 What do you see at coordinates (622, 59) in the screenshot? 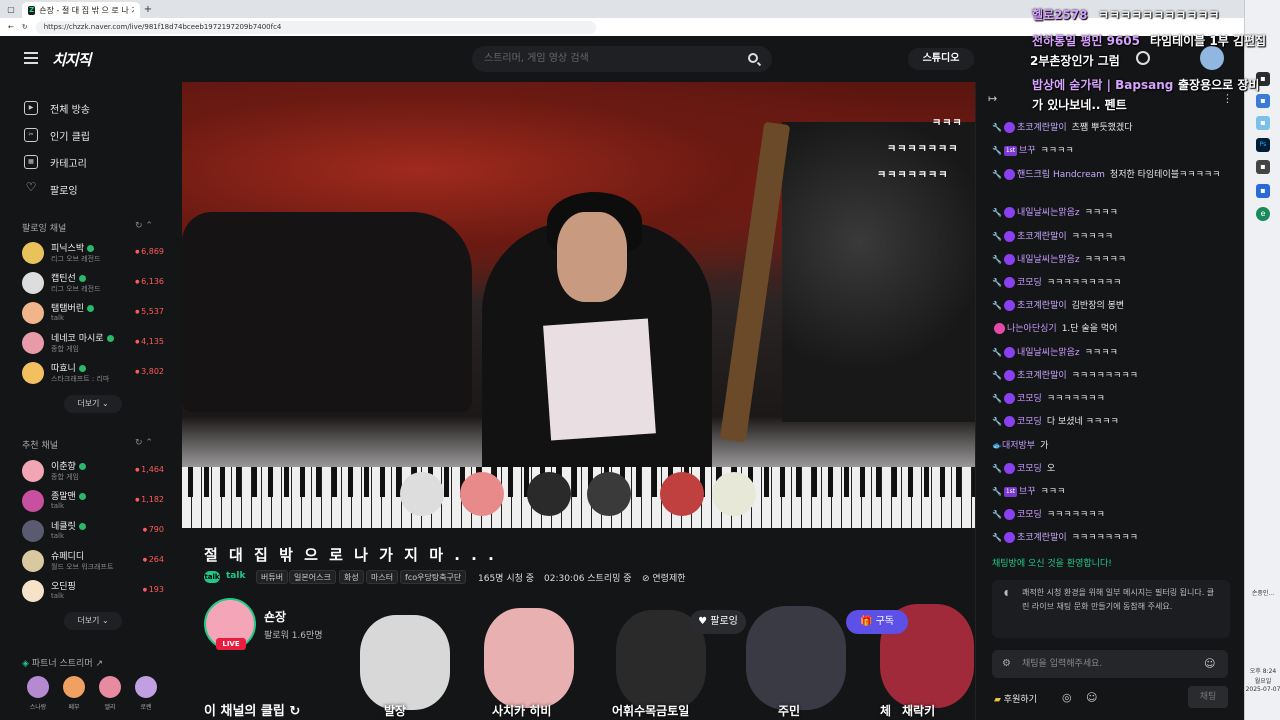
I see `search-input: 스트리머, 게임 영상 검색` at bounding box center [622, 59].